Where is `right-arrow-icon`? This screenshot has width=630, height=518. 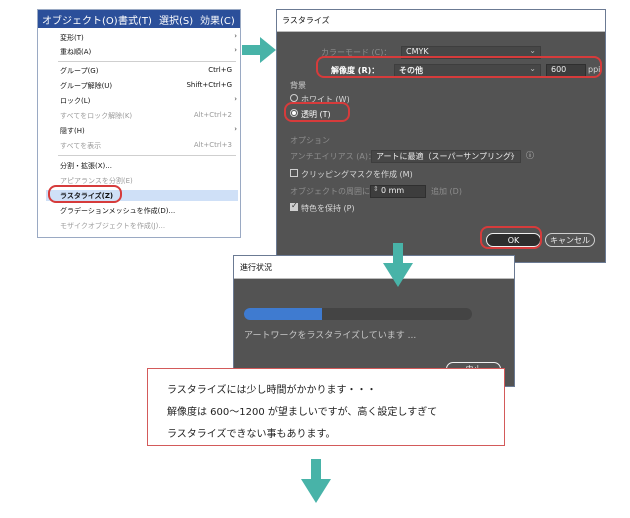 right-arrow-icon is located at coordinates (259, 50).